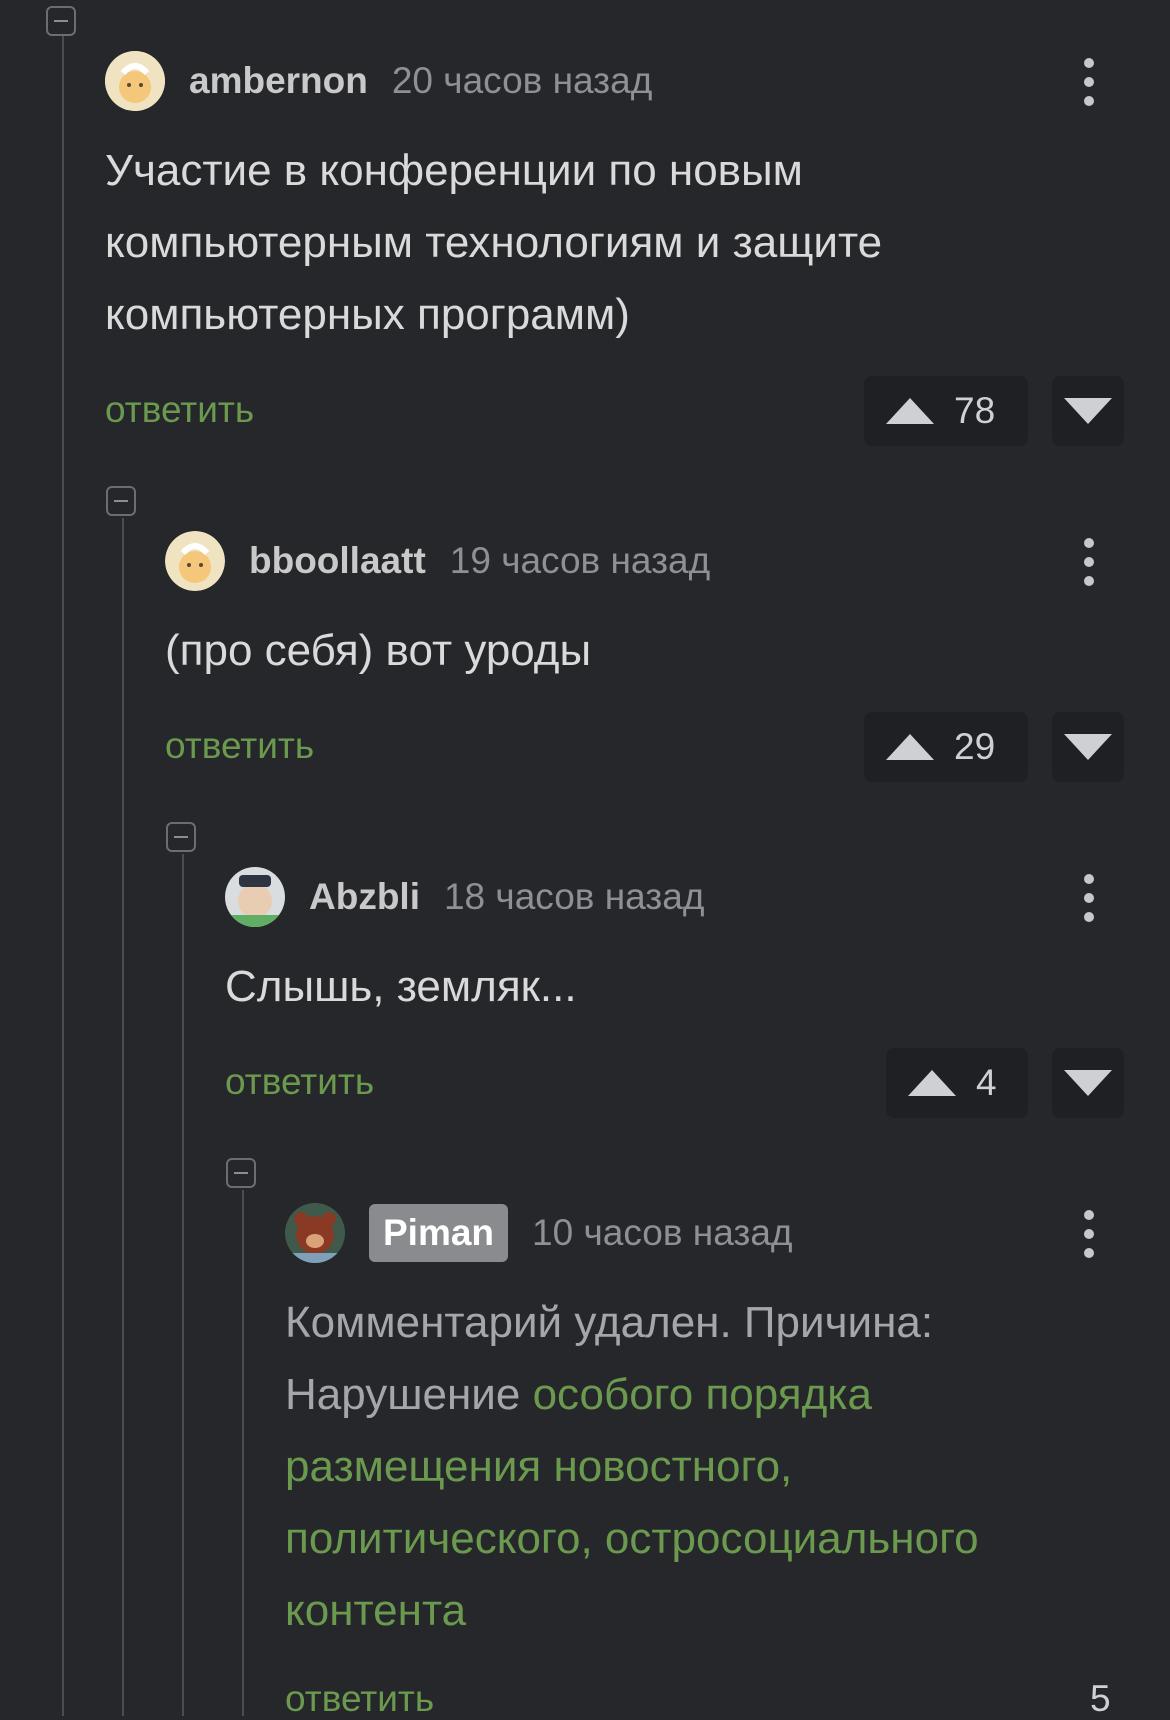 The height and width of the screenshot is (1720, 1170). I want to click on username: ambernon, so click(278, 81).